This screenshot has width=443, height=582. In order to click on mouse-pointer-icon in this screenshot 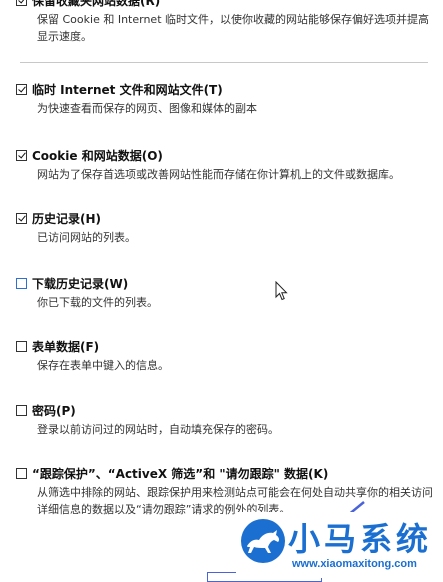, I will do `click(281, 291)`.